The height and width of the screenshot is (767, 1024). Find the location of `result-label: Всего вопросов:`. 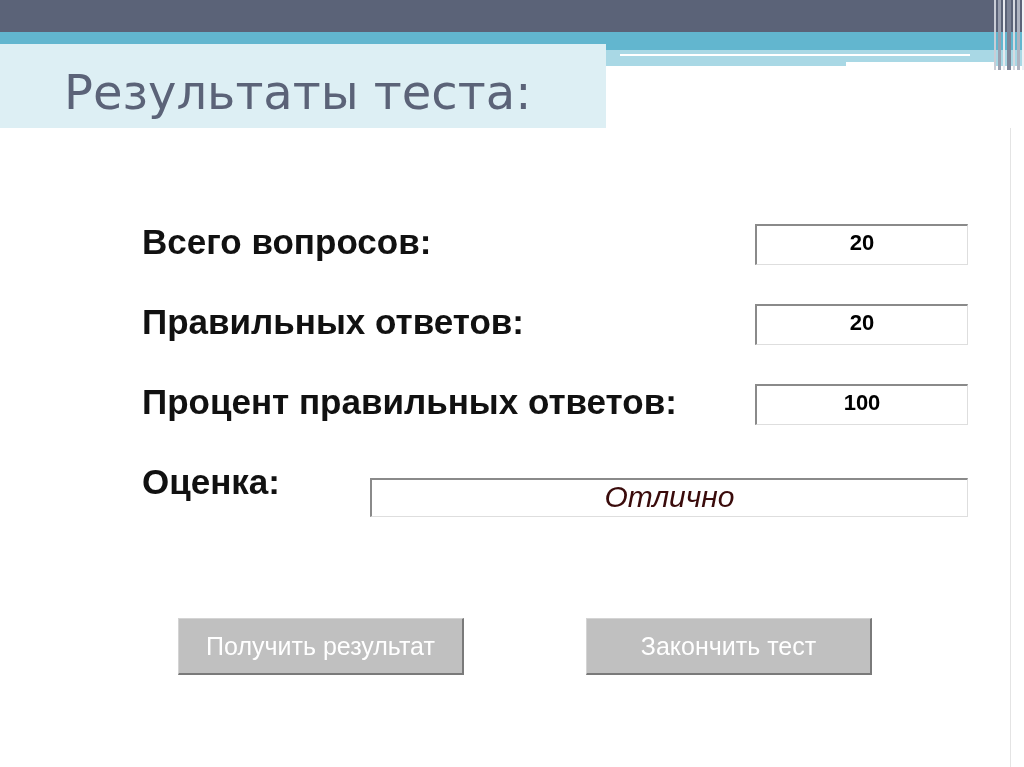

result-label: Всего вопросов: is located at coordinates (287, 242).